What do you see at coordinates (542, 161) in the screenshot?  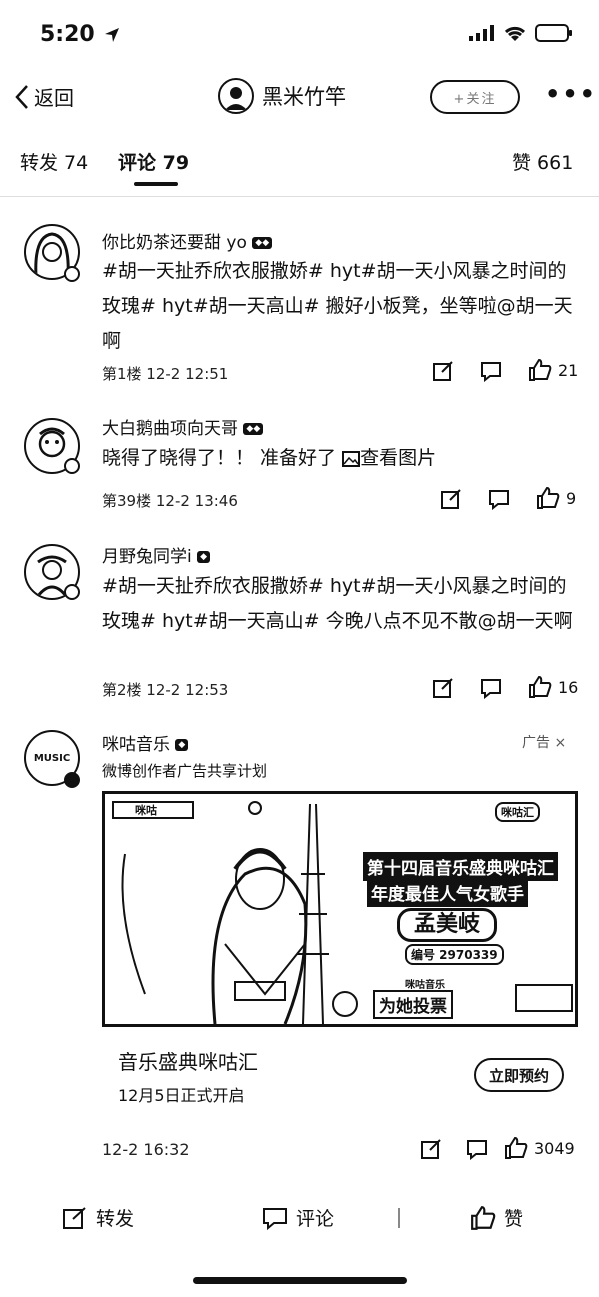 I see `tab-like: 赞 661` at bounding box center [542, 161].